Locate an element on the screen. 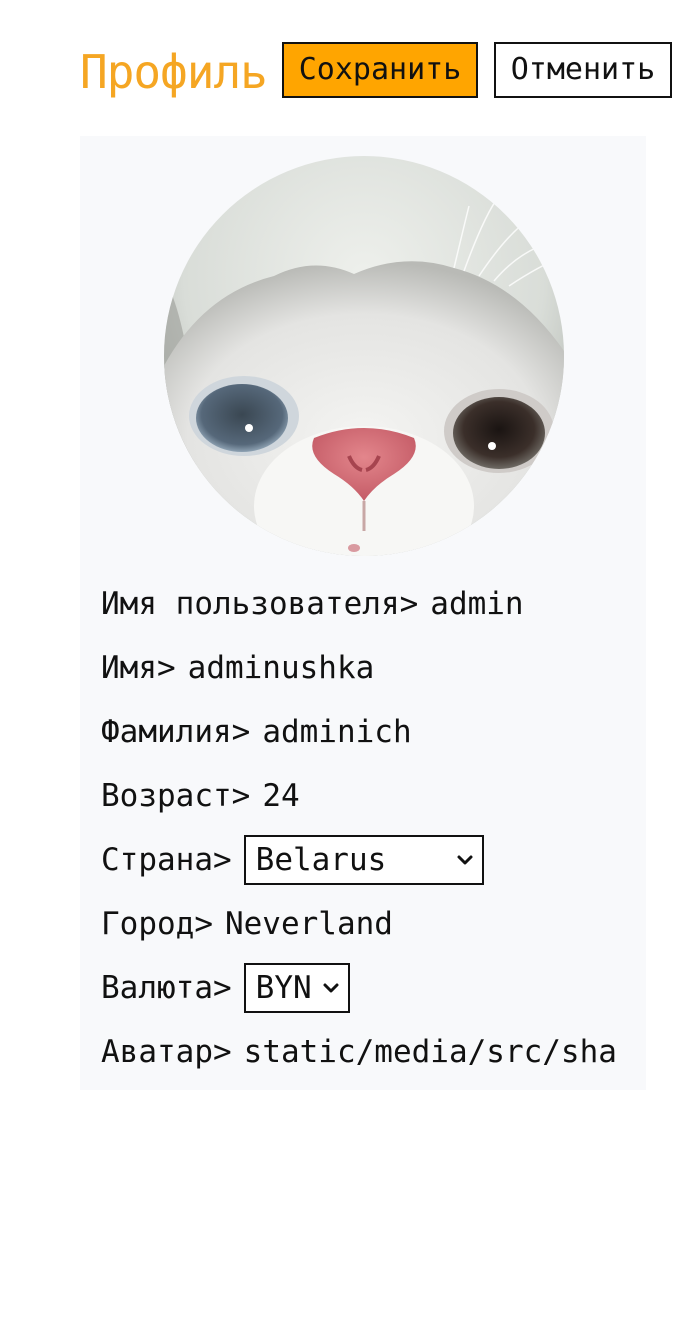 The height and width of the screenshot is (1334, 686). currency-row: Валюта> BYN is located at coordinates (371, 988).